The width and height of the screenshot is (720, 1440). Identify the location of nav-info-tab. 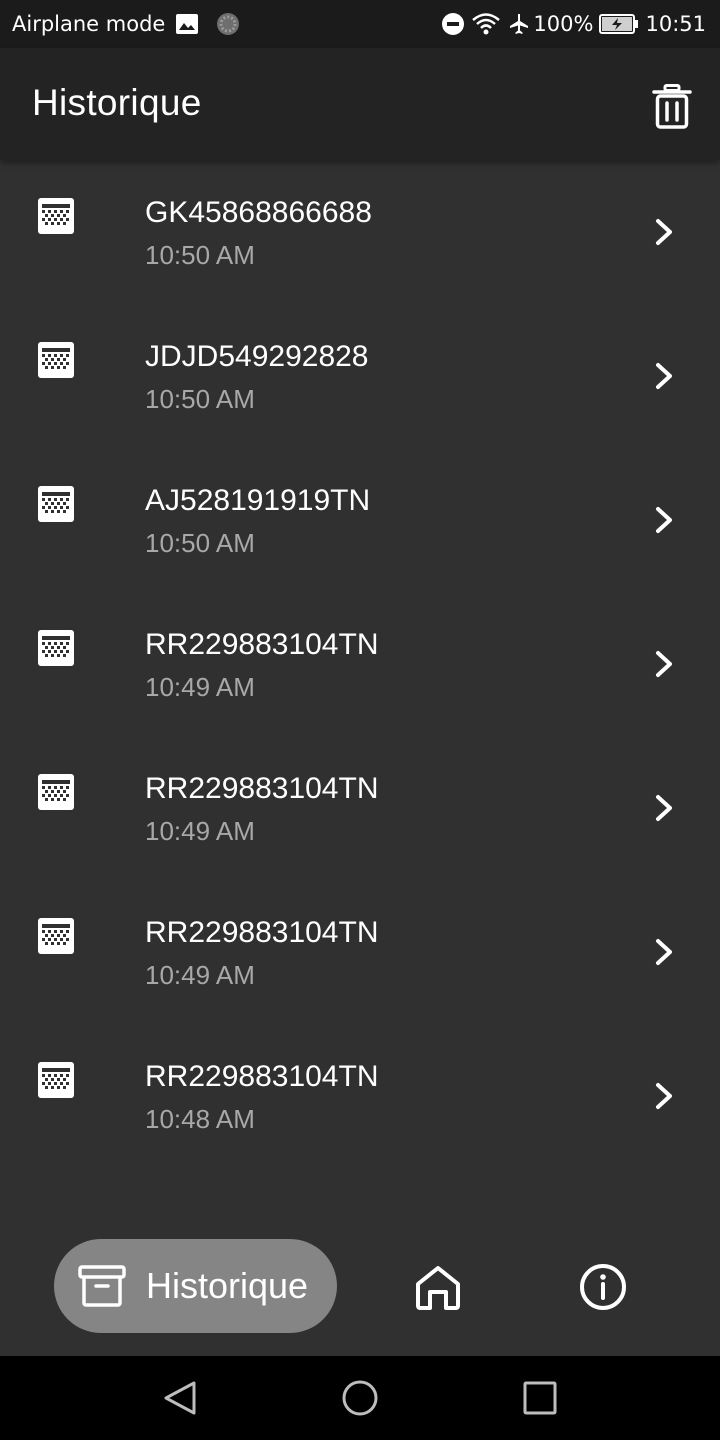
(603, 1287).